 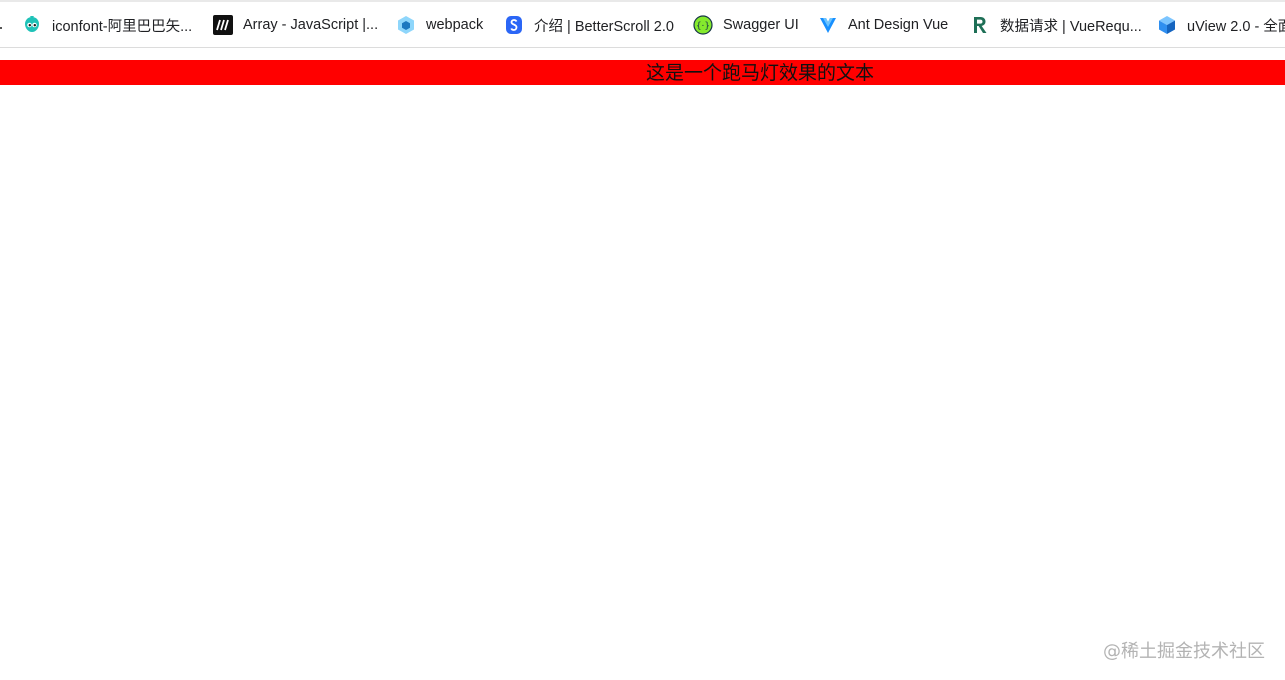 I want to click on bookmark-betterscroll: 介绍 | BetterScroll 2.0, so click(x=589, y=24).